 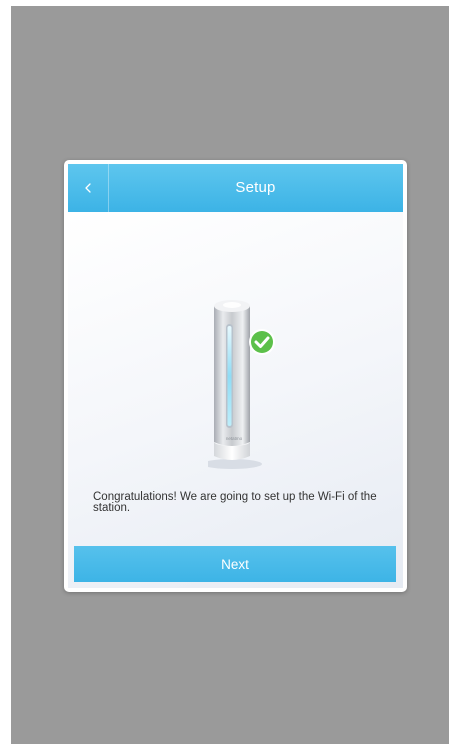 I want to click on dialog-title: Setup, so click(x=255, y=187).